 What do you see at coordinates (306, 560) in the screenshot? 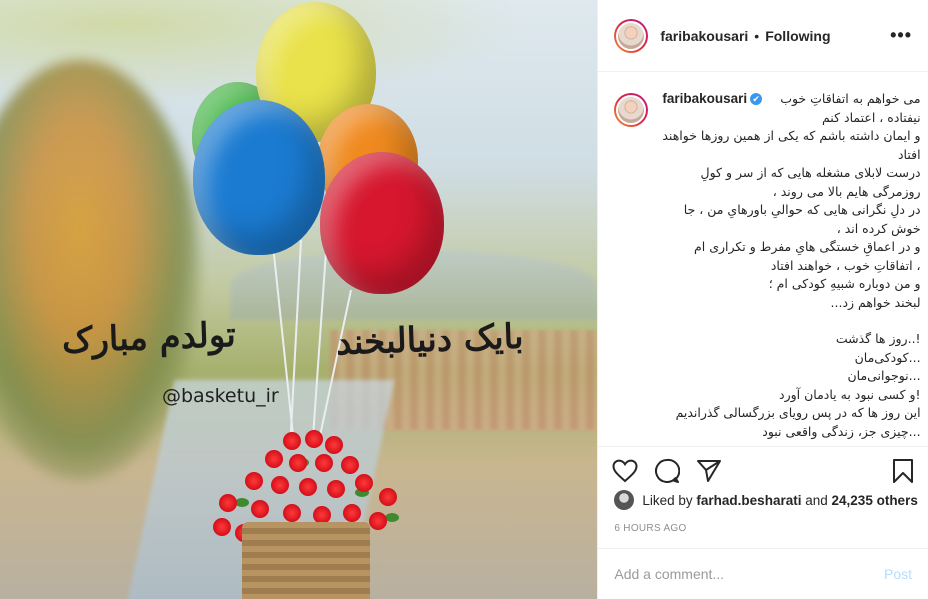
I see `wicker-basket` at bounding box center [306, 560].